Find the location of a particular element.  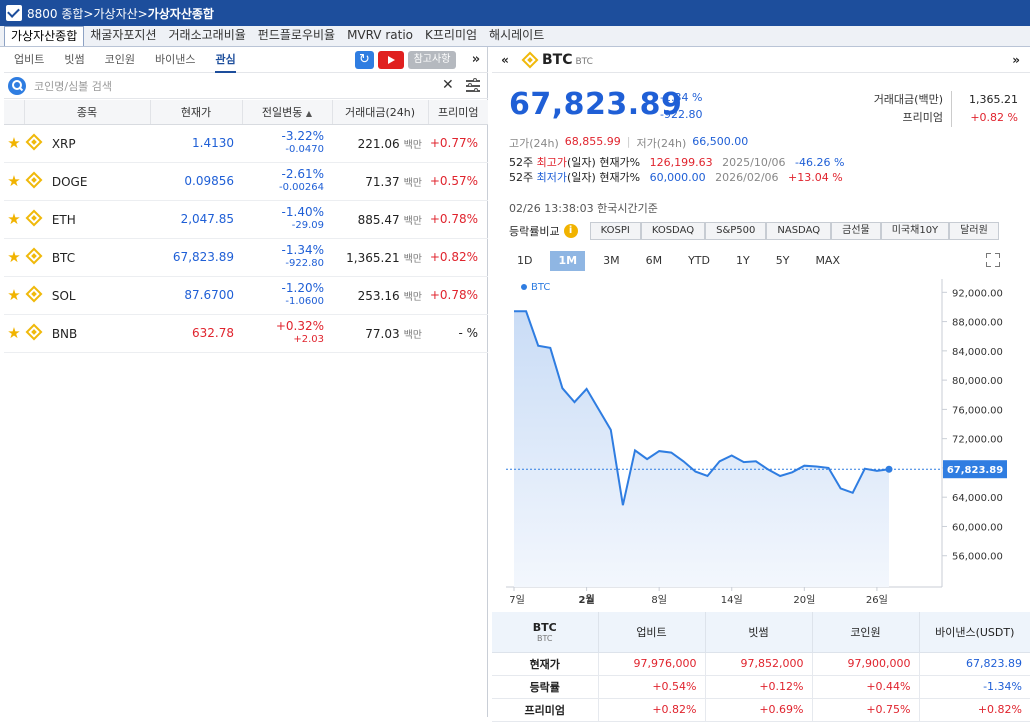

corner-sub: BTC is located at coordinates (545, 638).